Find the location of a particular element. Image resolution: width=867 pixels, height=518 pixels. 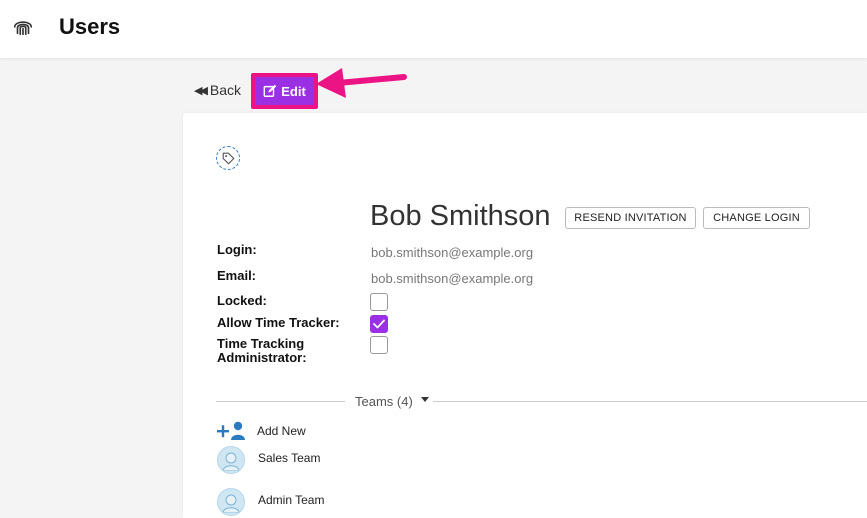

tt-admin-checkbox is located at coordinates (379, 345).